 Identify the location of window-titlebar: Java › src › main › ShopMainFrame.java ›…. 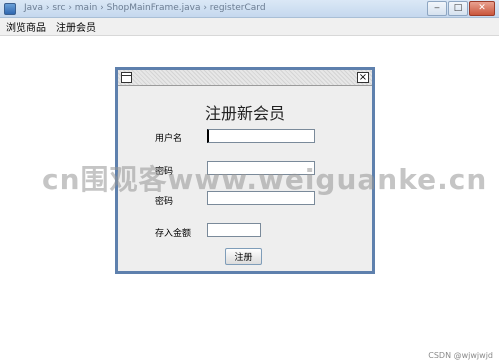
(249, 9).